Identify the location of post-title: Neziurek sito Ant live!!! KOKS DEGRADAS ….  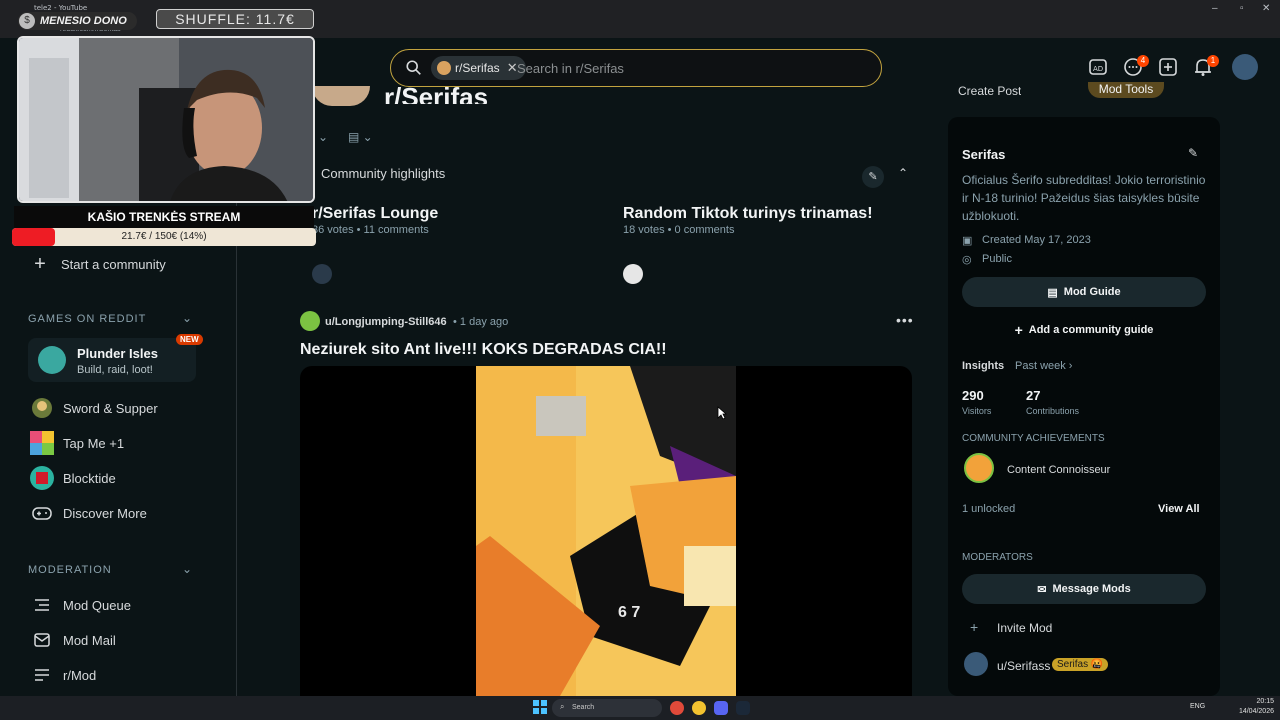
(483, 350).